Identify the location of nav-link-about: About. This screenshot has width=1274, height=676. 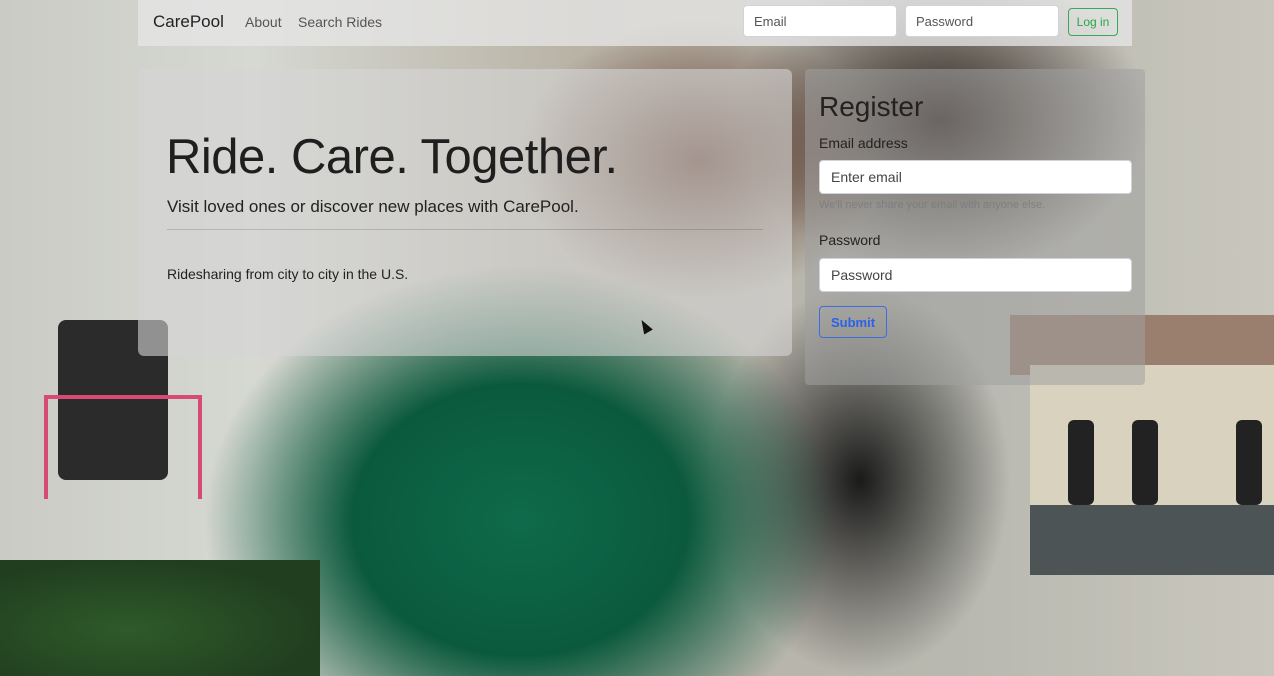
(263, 22).